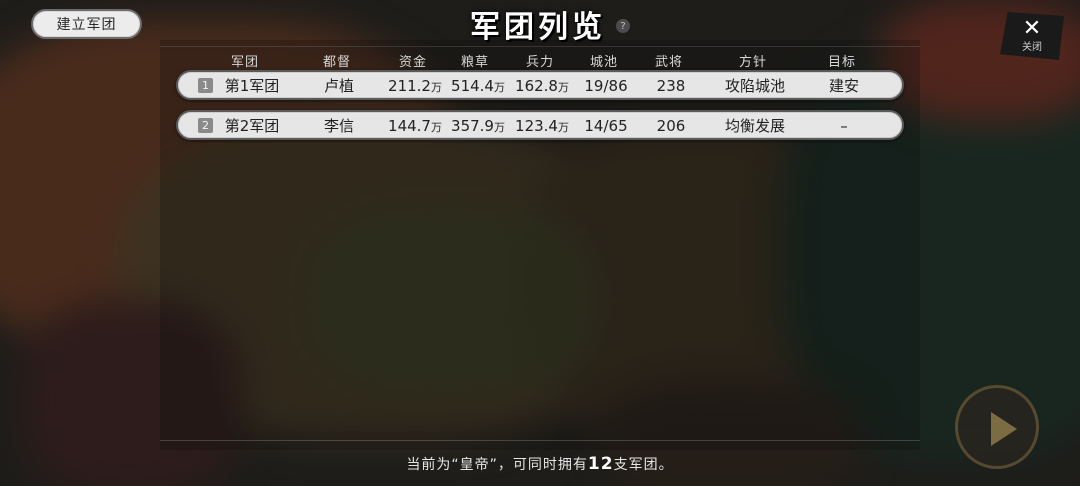 The width and height of the screenshot is (1080, 486). Describe the element at coordinates (1032, 47) in the screenshot. I see `close-label: 关闭` at that location.